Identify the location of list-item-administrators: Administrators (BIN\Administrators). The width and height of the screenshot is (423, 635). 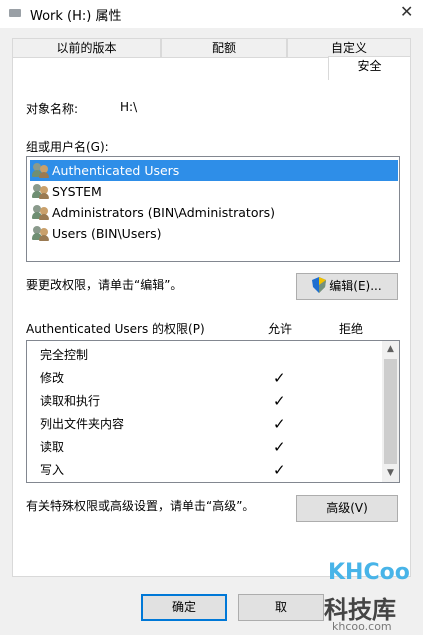
(214, 212).